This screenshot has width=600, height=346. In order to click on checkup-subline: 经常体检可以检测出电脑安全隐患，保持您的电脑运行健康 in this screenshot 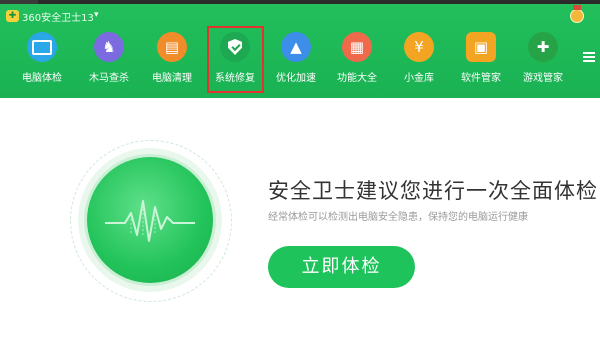, I will do `click(398, 217)`.